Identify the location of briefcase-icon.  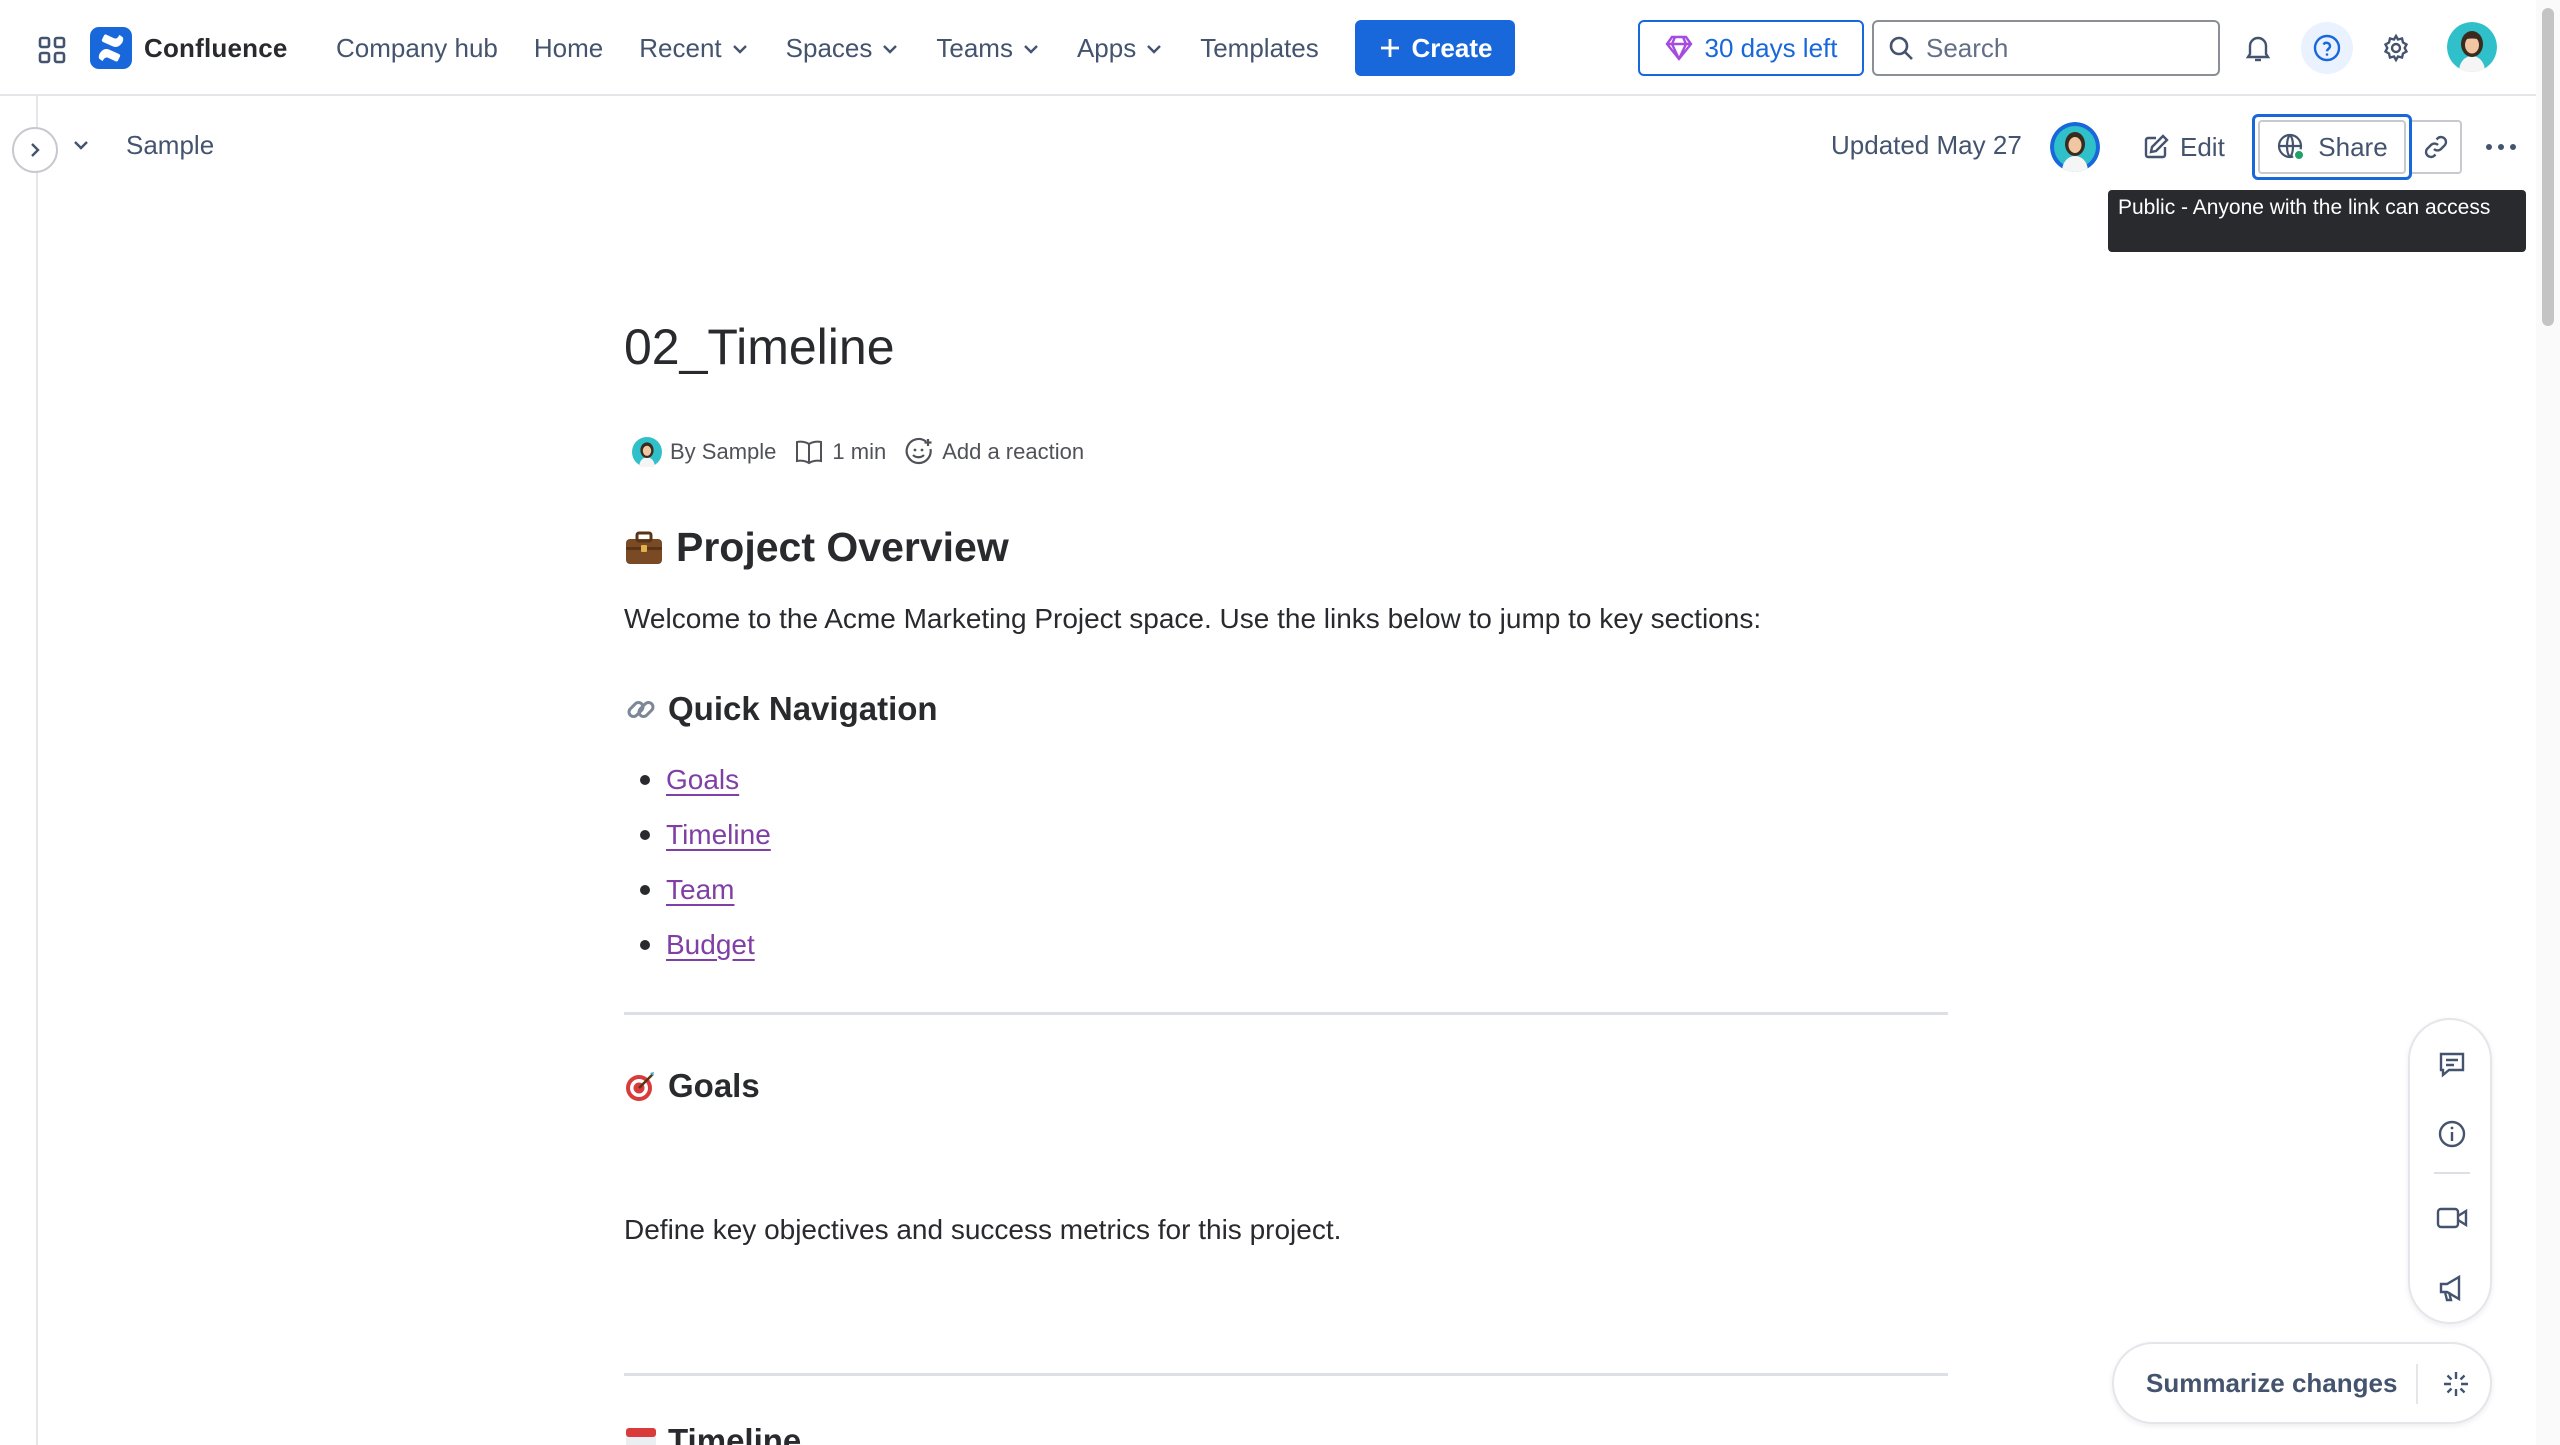
(644, 547).